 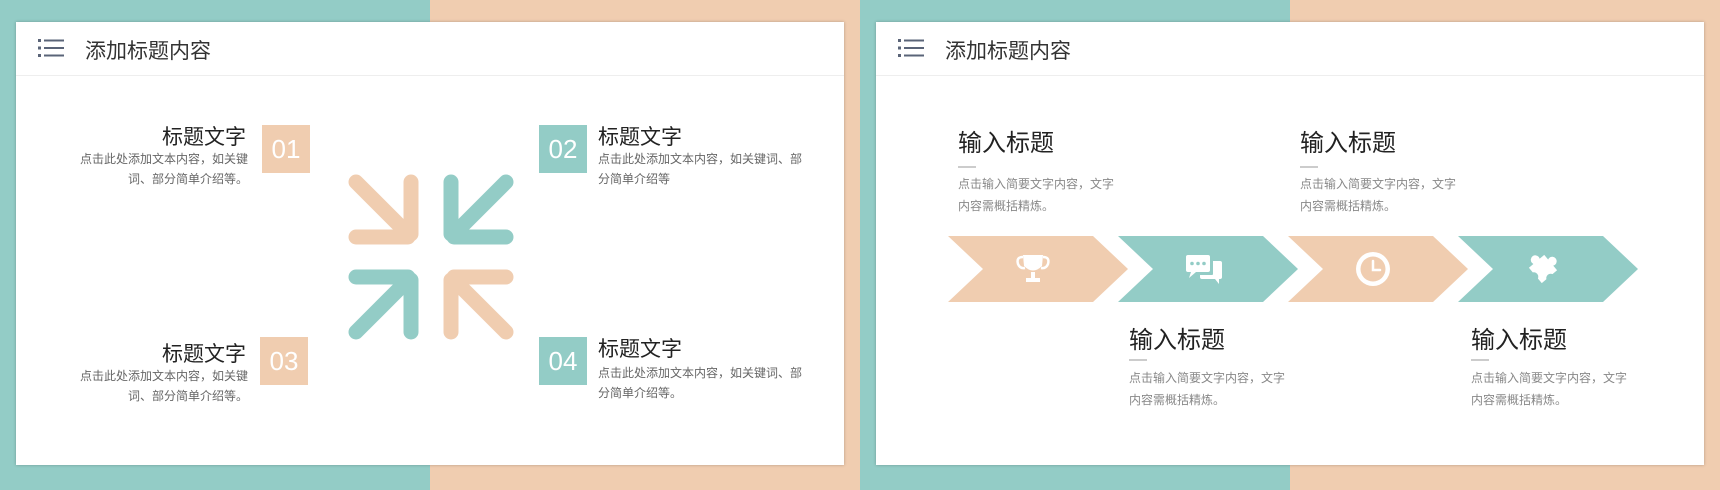 What do you see at coordinates (1549, 389) in the screenshot?
I see `step-desc-4: 点击输入简要文字内容，文字内容需概括精炼。` at bounding box center [1549, 389].